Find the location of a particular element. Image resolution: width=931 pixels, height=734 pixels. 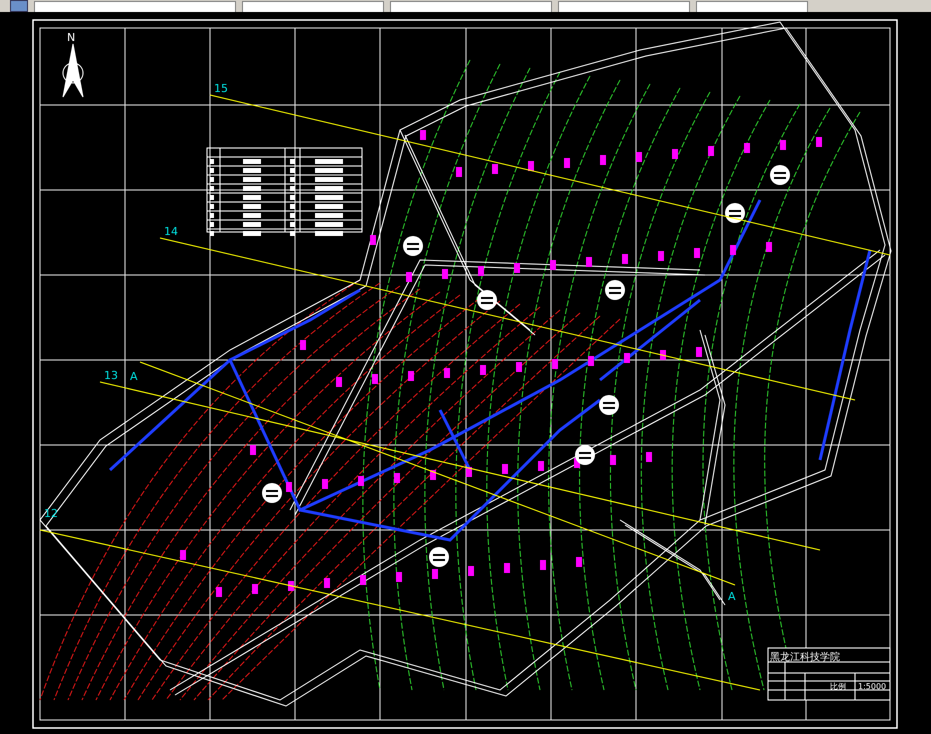

lineweight-dropdown is located at coordinates (624, 6).